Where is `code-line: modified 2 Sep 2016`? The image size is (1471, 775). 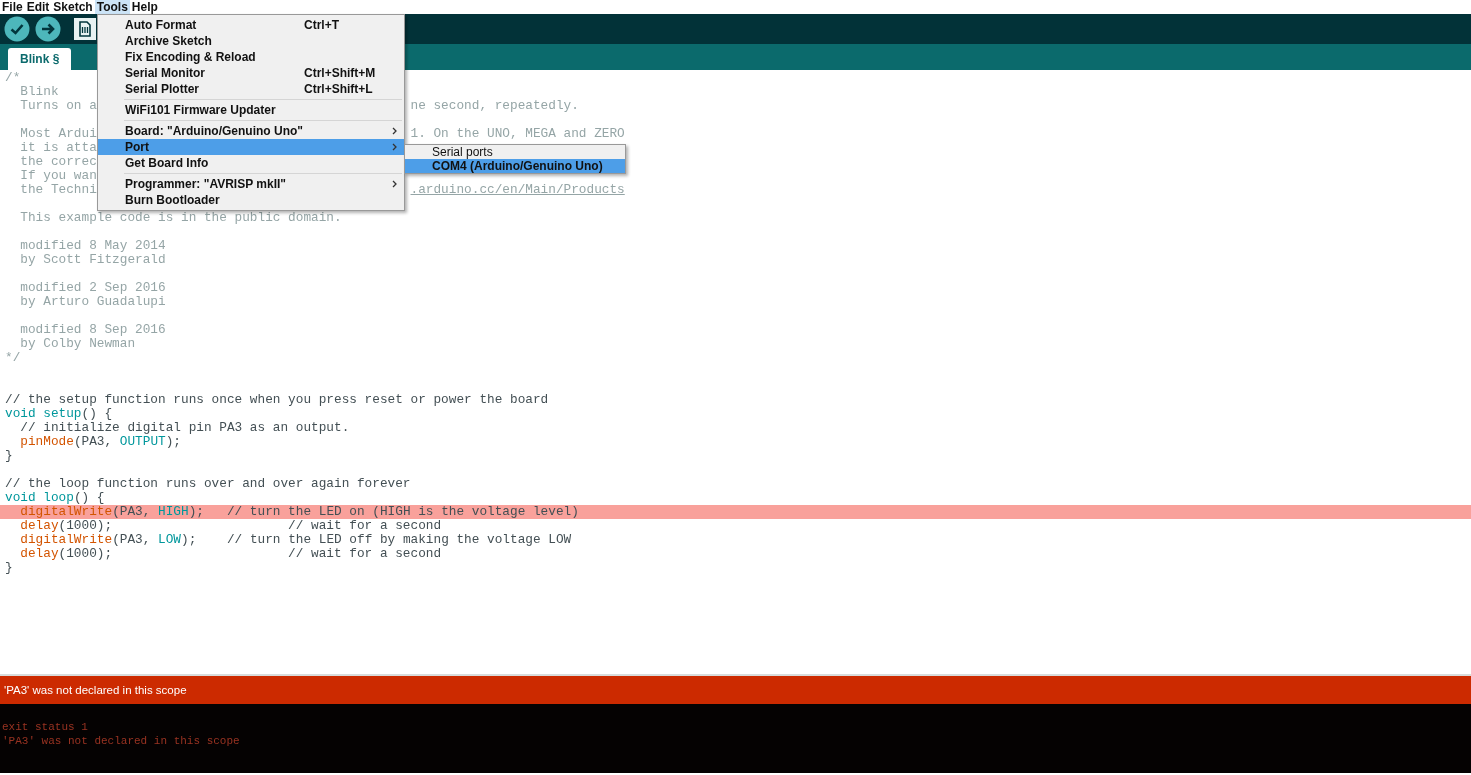
code-line: modified 2 Sep 2016 is located at coordinates (92, 287).